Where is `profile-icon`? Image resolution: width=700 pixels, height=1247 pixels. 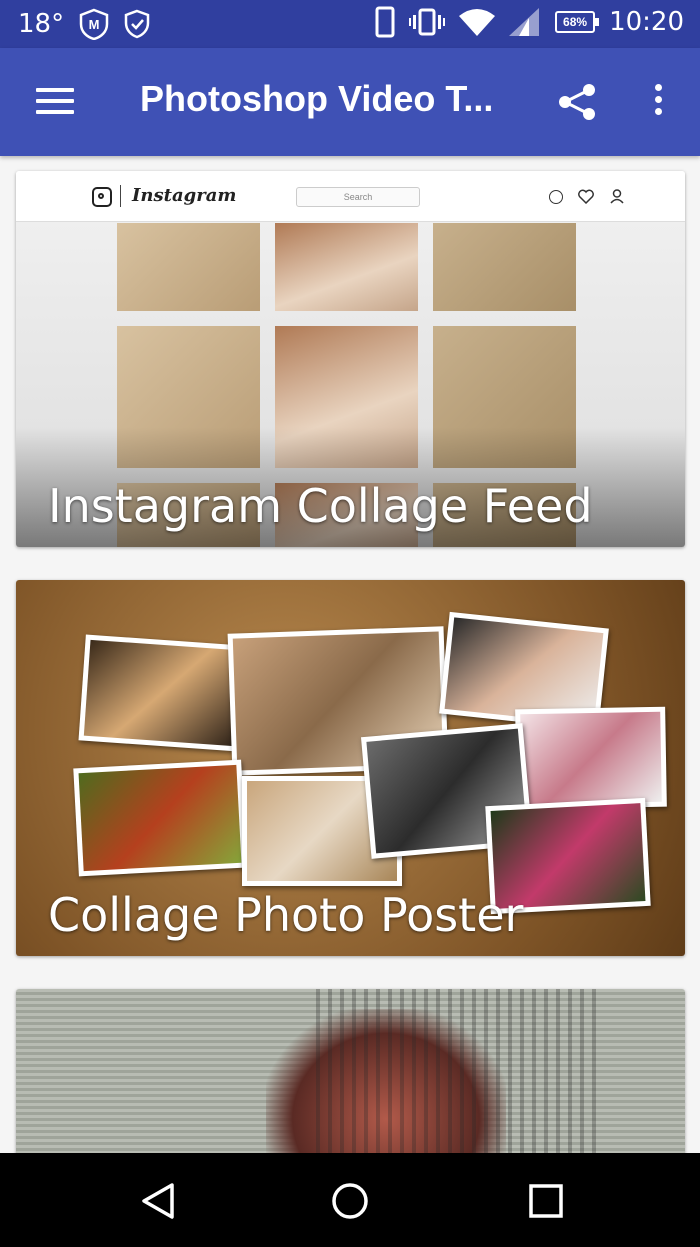 profile-icon is located at coordinates (617, 196).